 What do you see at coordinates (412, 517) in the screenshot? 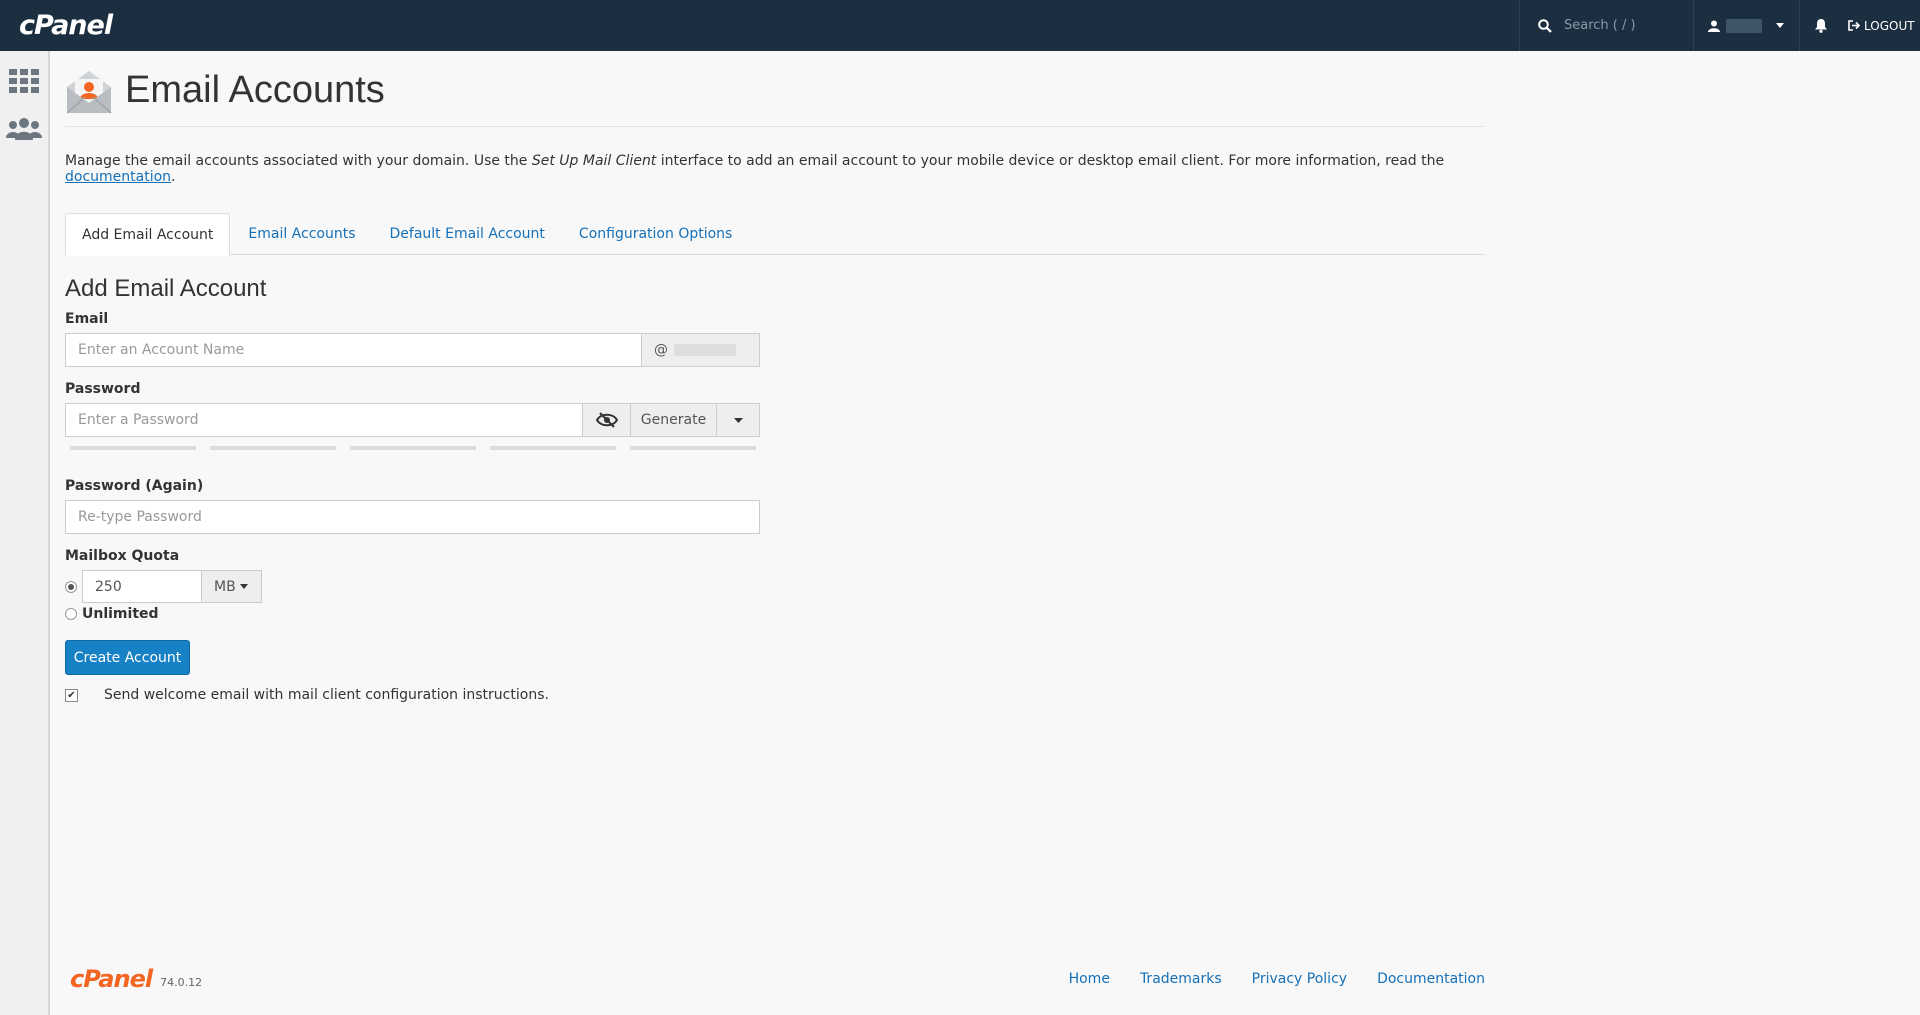
I see `password-again-input: Re-type Password` at bounding box center [412, 517].